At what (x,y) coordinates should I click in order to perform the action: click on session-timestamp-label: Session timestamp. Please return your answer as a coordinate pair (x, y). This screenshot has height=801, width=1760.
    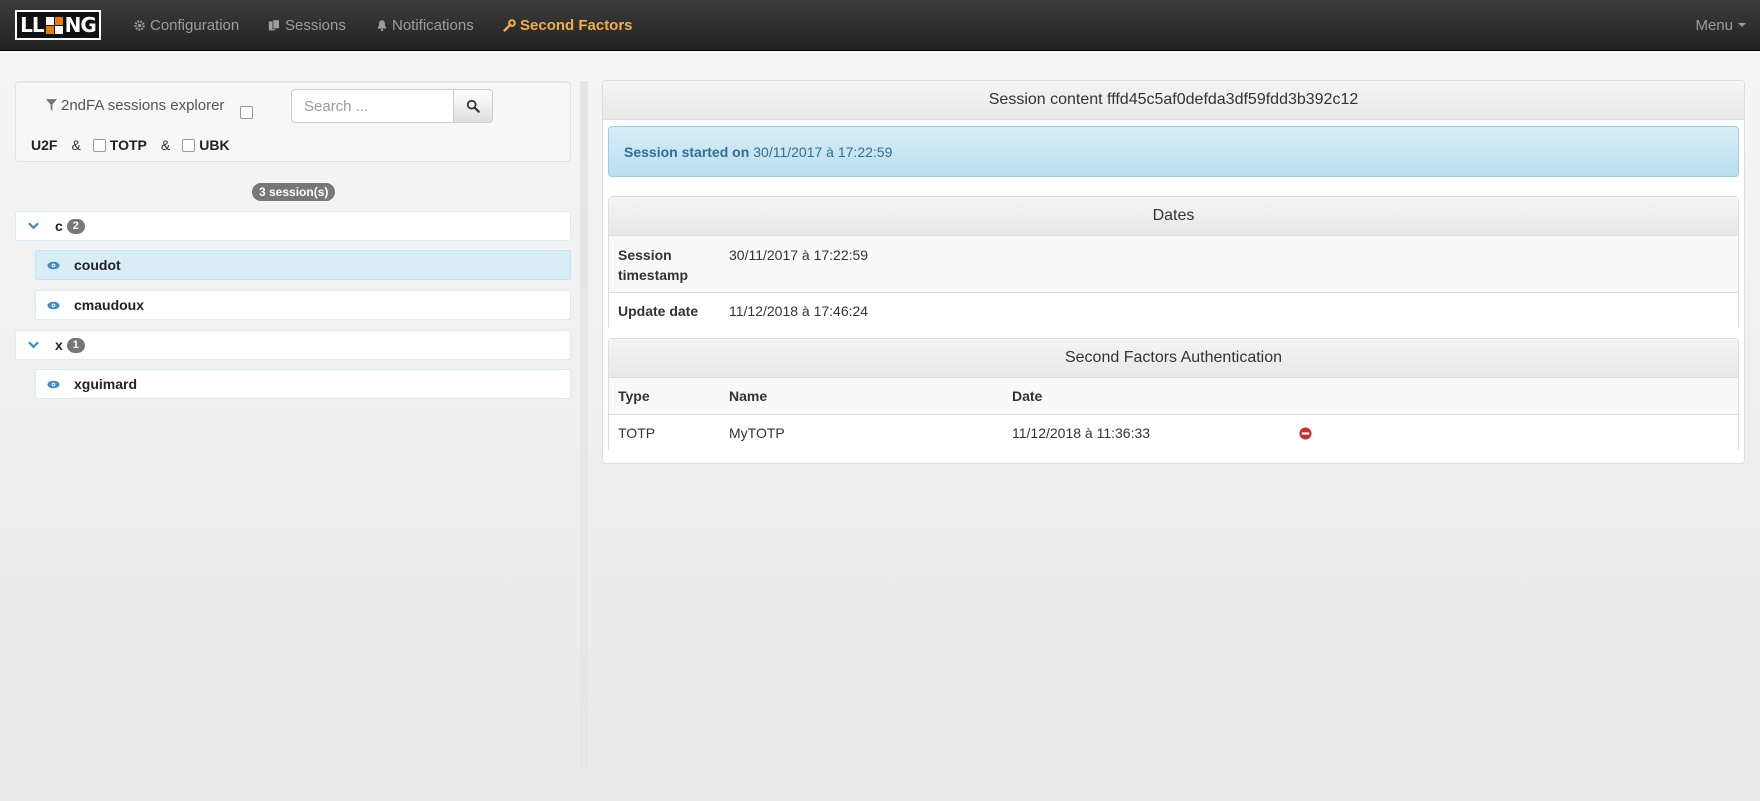
    Looking at the image, I should click on (653, 265).